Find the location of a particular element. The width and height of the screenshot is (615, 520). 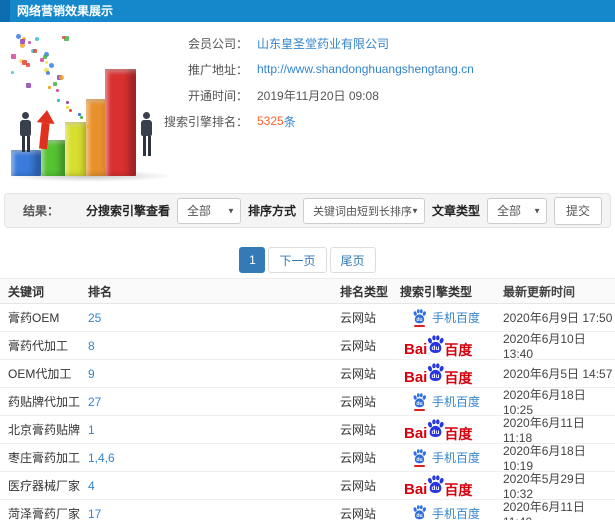

sort-select: 关键词由短到长排序 ▼ is located at coordinates (363, 210).